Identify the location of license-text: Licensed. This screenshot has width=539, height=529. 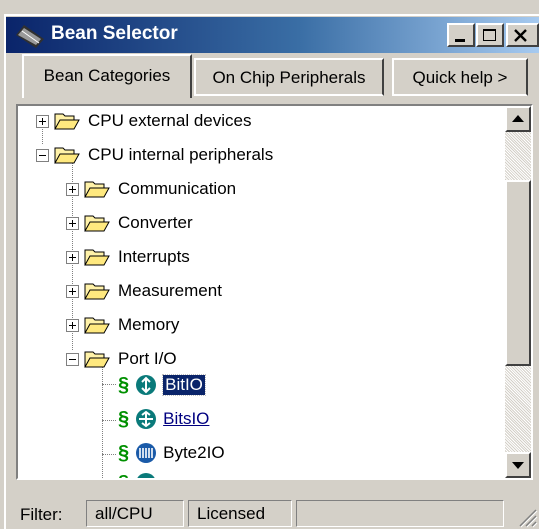
(231, 513).